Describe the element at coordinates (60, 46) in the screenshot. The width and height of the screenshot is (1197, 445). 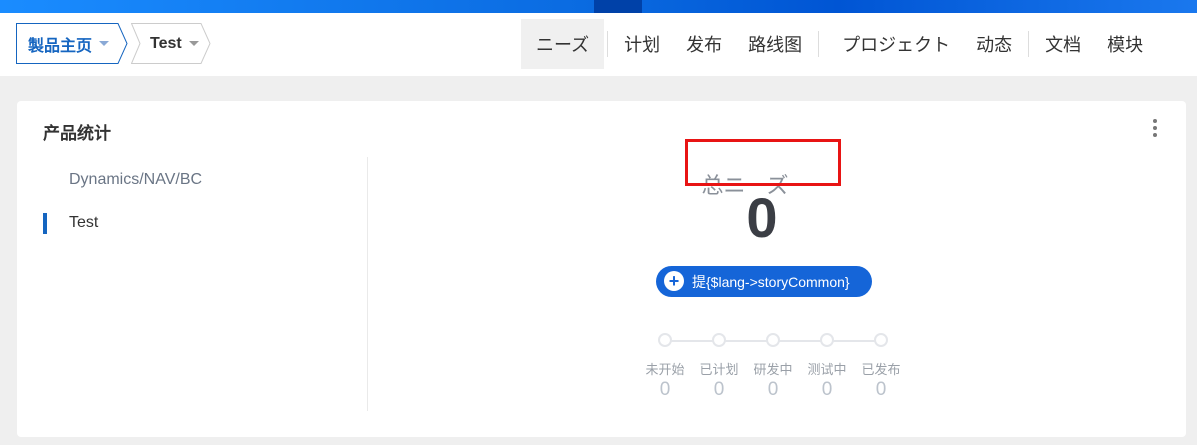
I see `breadcrumb-label: 製品主页` at that location.